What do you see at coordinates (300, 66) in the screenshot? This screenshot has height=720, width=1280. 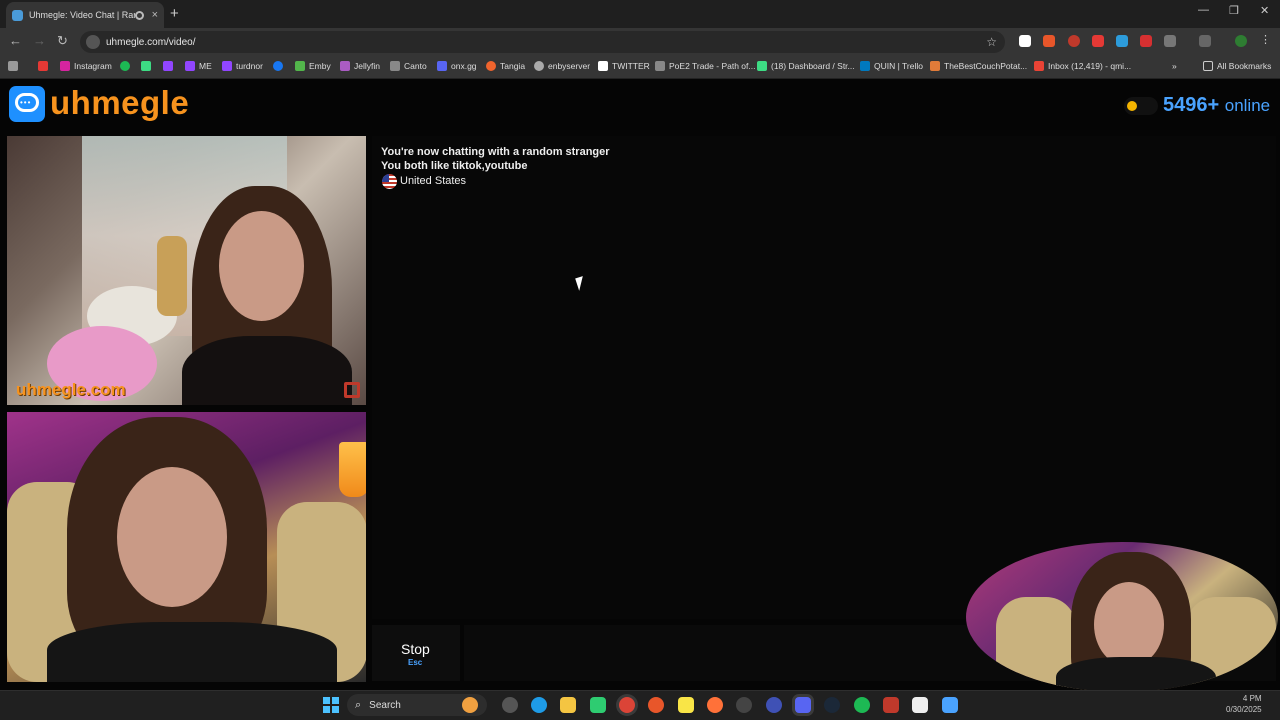 I see `emby-icon` at bounding box center [300, 66].